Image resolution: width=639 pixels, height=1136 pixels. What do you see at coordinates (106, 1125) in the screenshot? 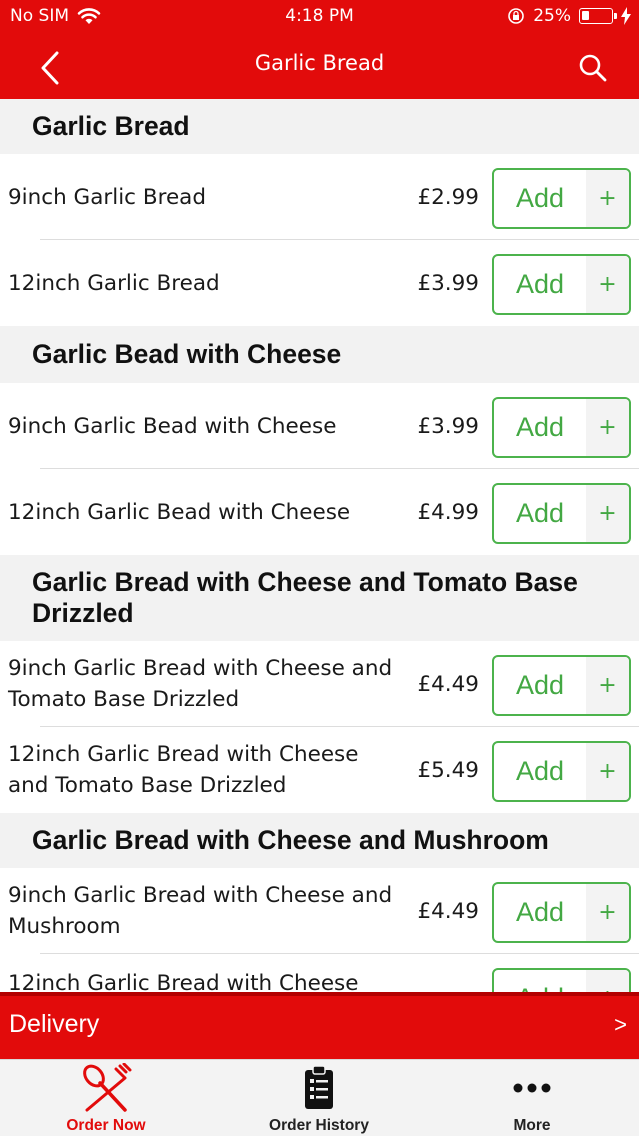
I see `tab-label: Order Now` at bounding box center [106, 1125].